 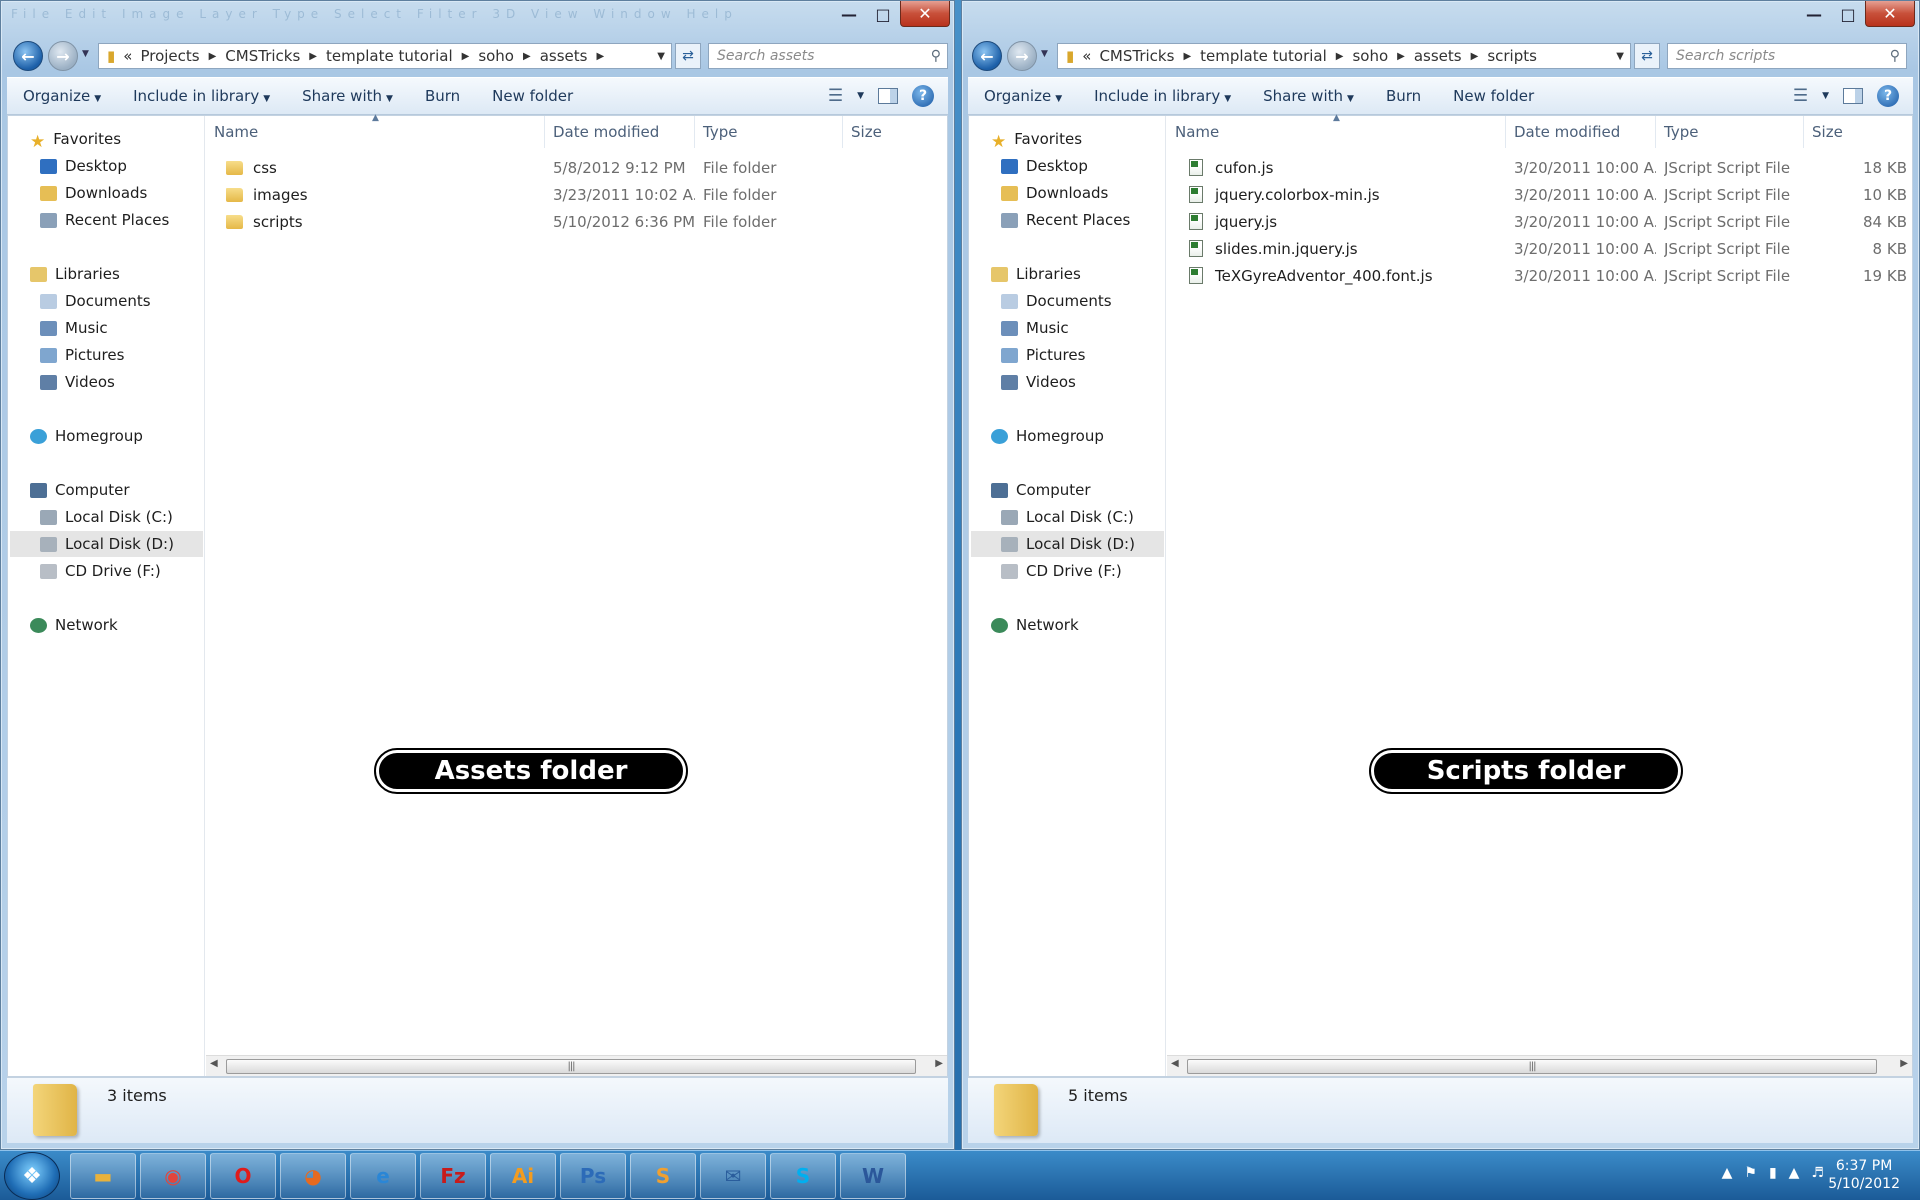 I want to click on nav-documents: Documents, so click(x=95, y=301).